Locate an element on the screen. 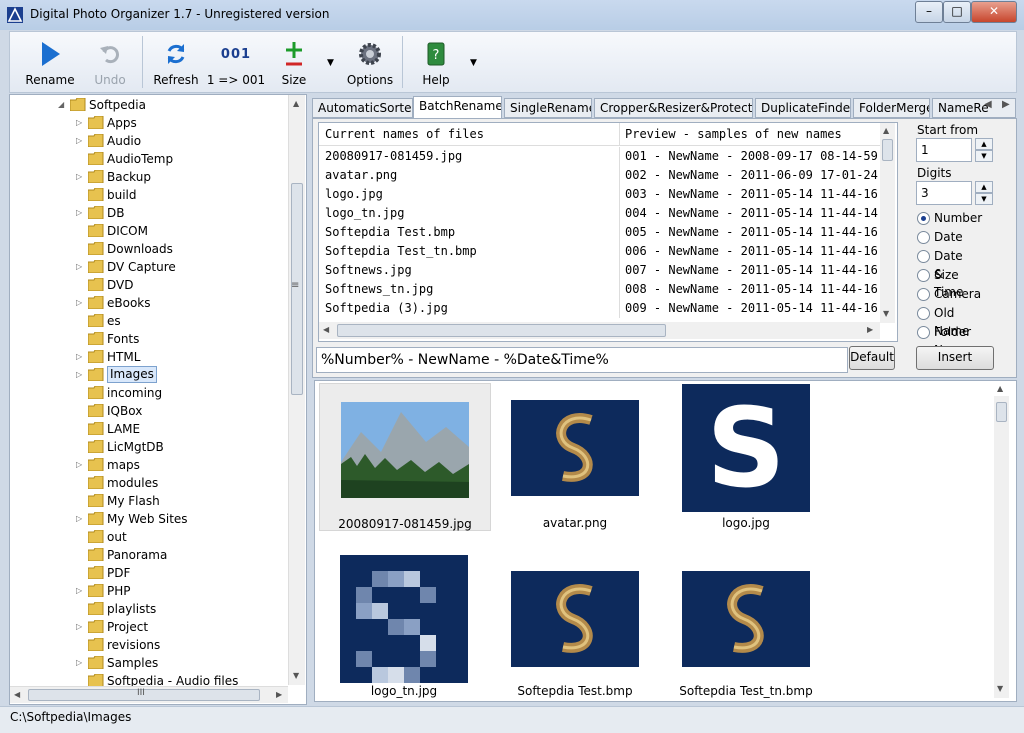  grid-cell-preview: 002 - NewName - 2011-06-09 17-01-24.p is located at coordinates (752, 175).